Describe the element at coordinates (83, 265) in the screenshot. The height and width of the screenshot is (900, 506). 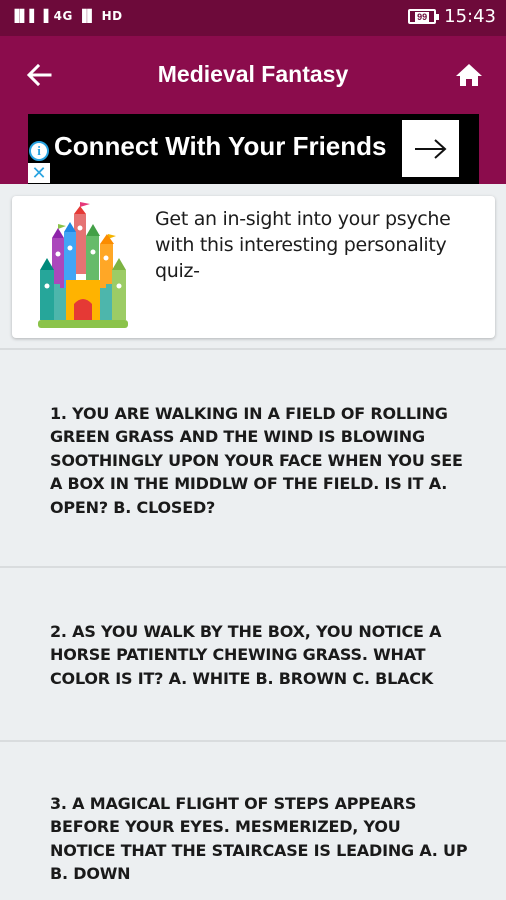
I see `castle-icon` at that location.